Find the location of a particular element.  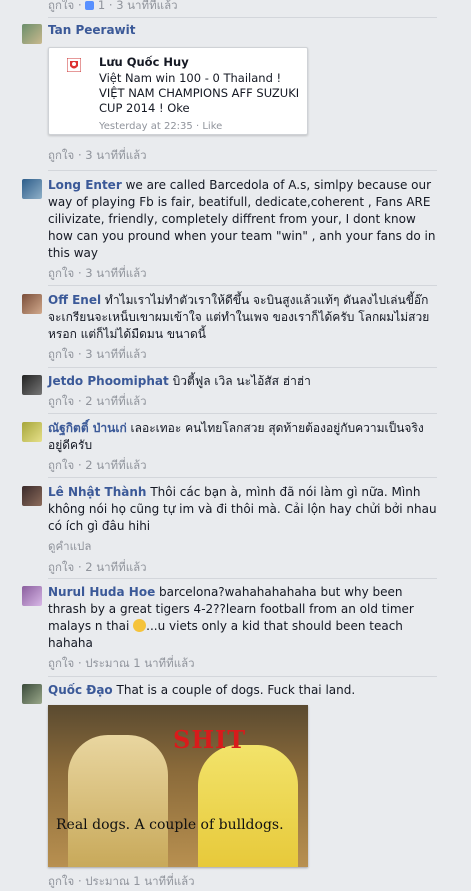

comment-author: Lê Nhật Thành is located at coordinates (97, 492).